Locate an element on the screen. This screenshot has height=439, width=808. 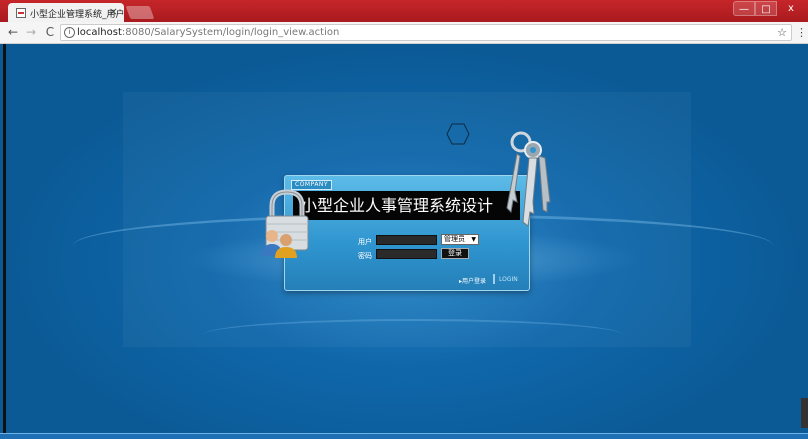
left-border-strip is located at coordinates (4, 241).